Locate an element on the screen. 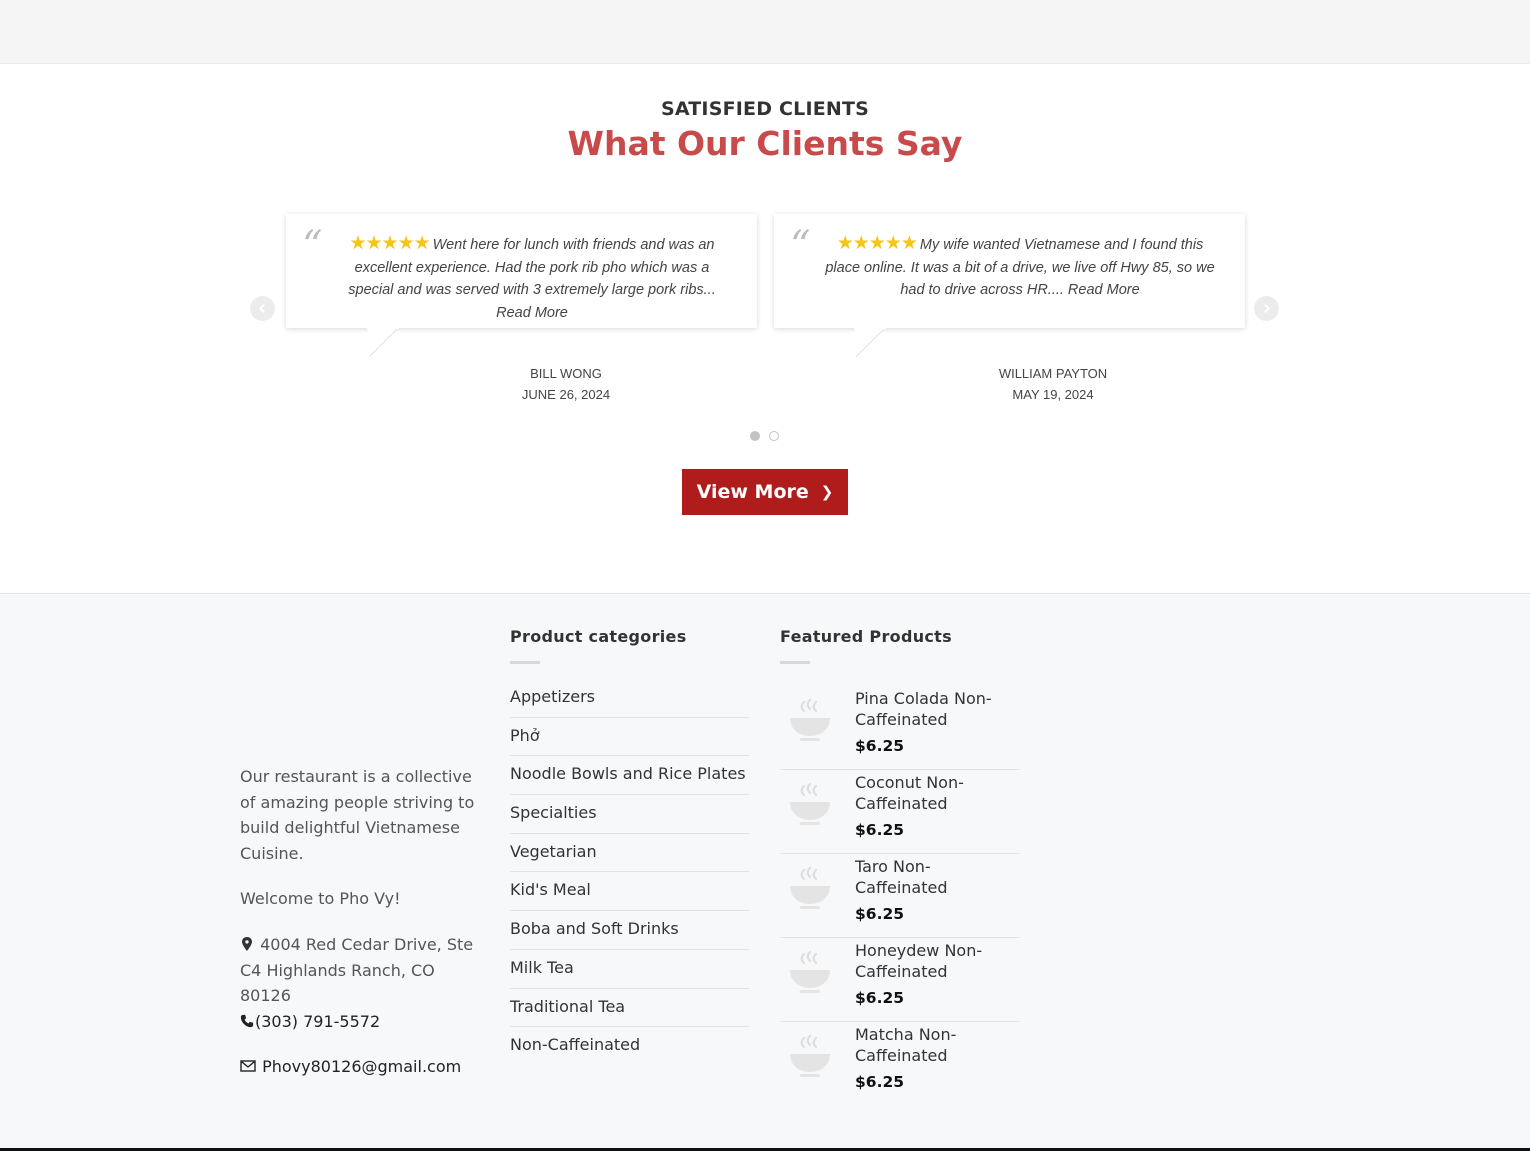 The width and height of the screenshot is (1530, 1151). category-item: Noodle Bowls and Rice Plates is located at coordinates (629, 776).